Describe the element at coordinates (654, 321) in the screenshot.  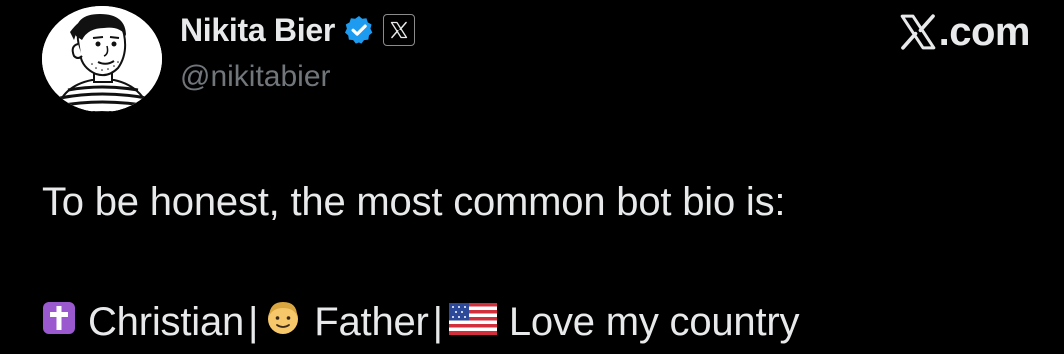
I see `bio-love-my-country-text: Love my country` at that location.